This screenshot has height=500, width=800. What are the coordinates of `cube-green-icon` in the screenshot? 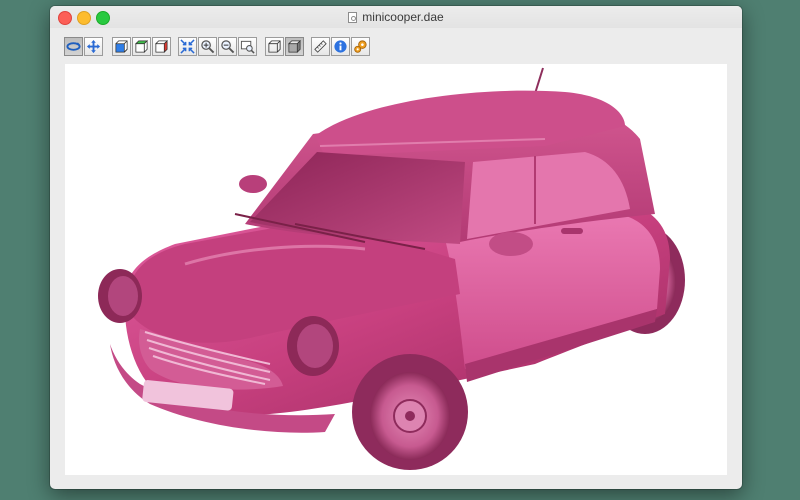 It's located at (141, 46).